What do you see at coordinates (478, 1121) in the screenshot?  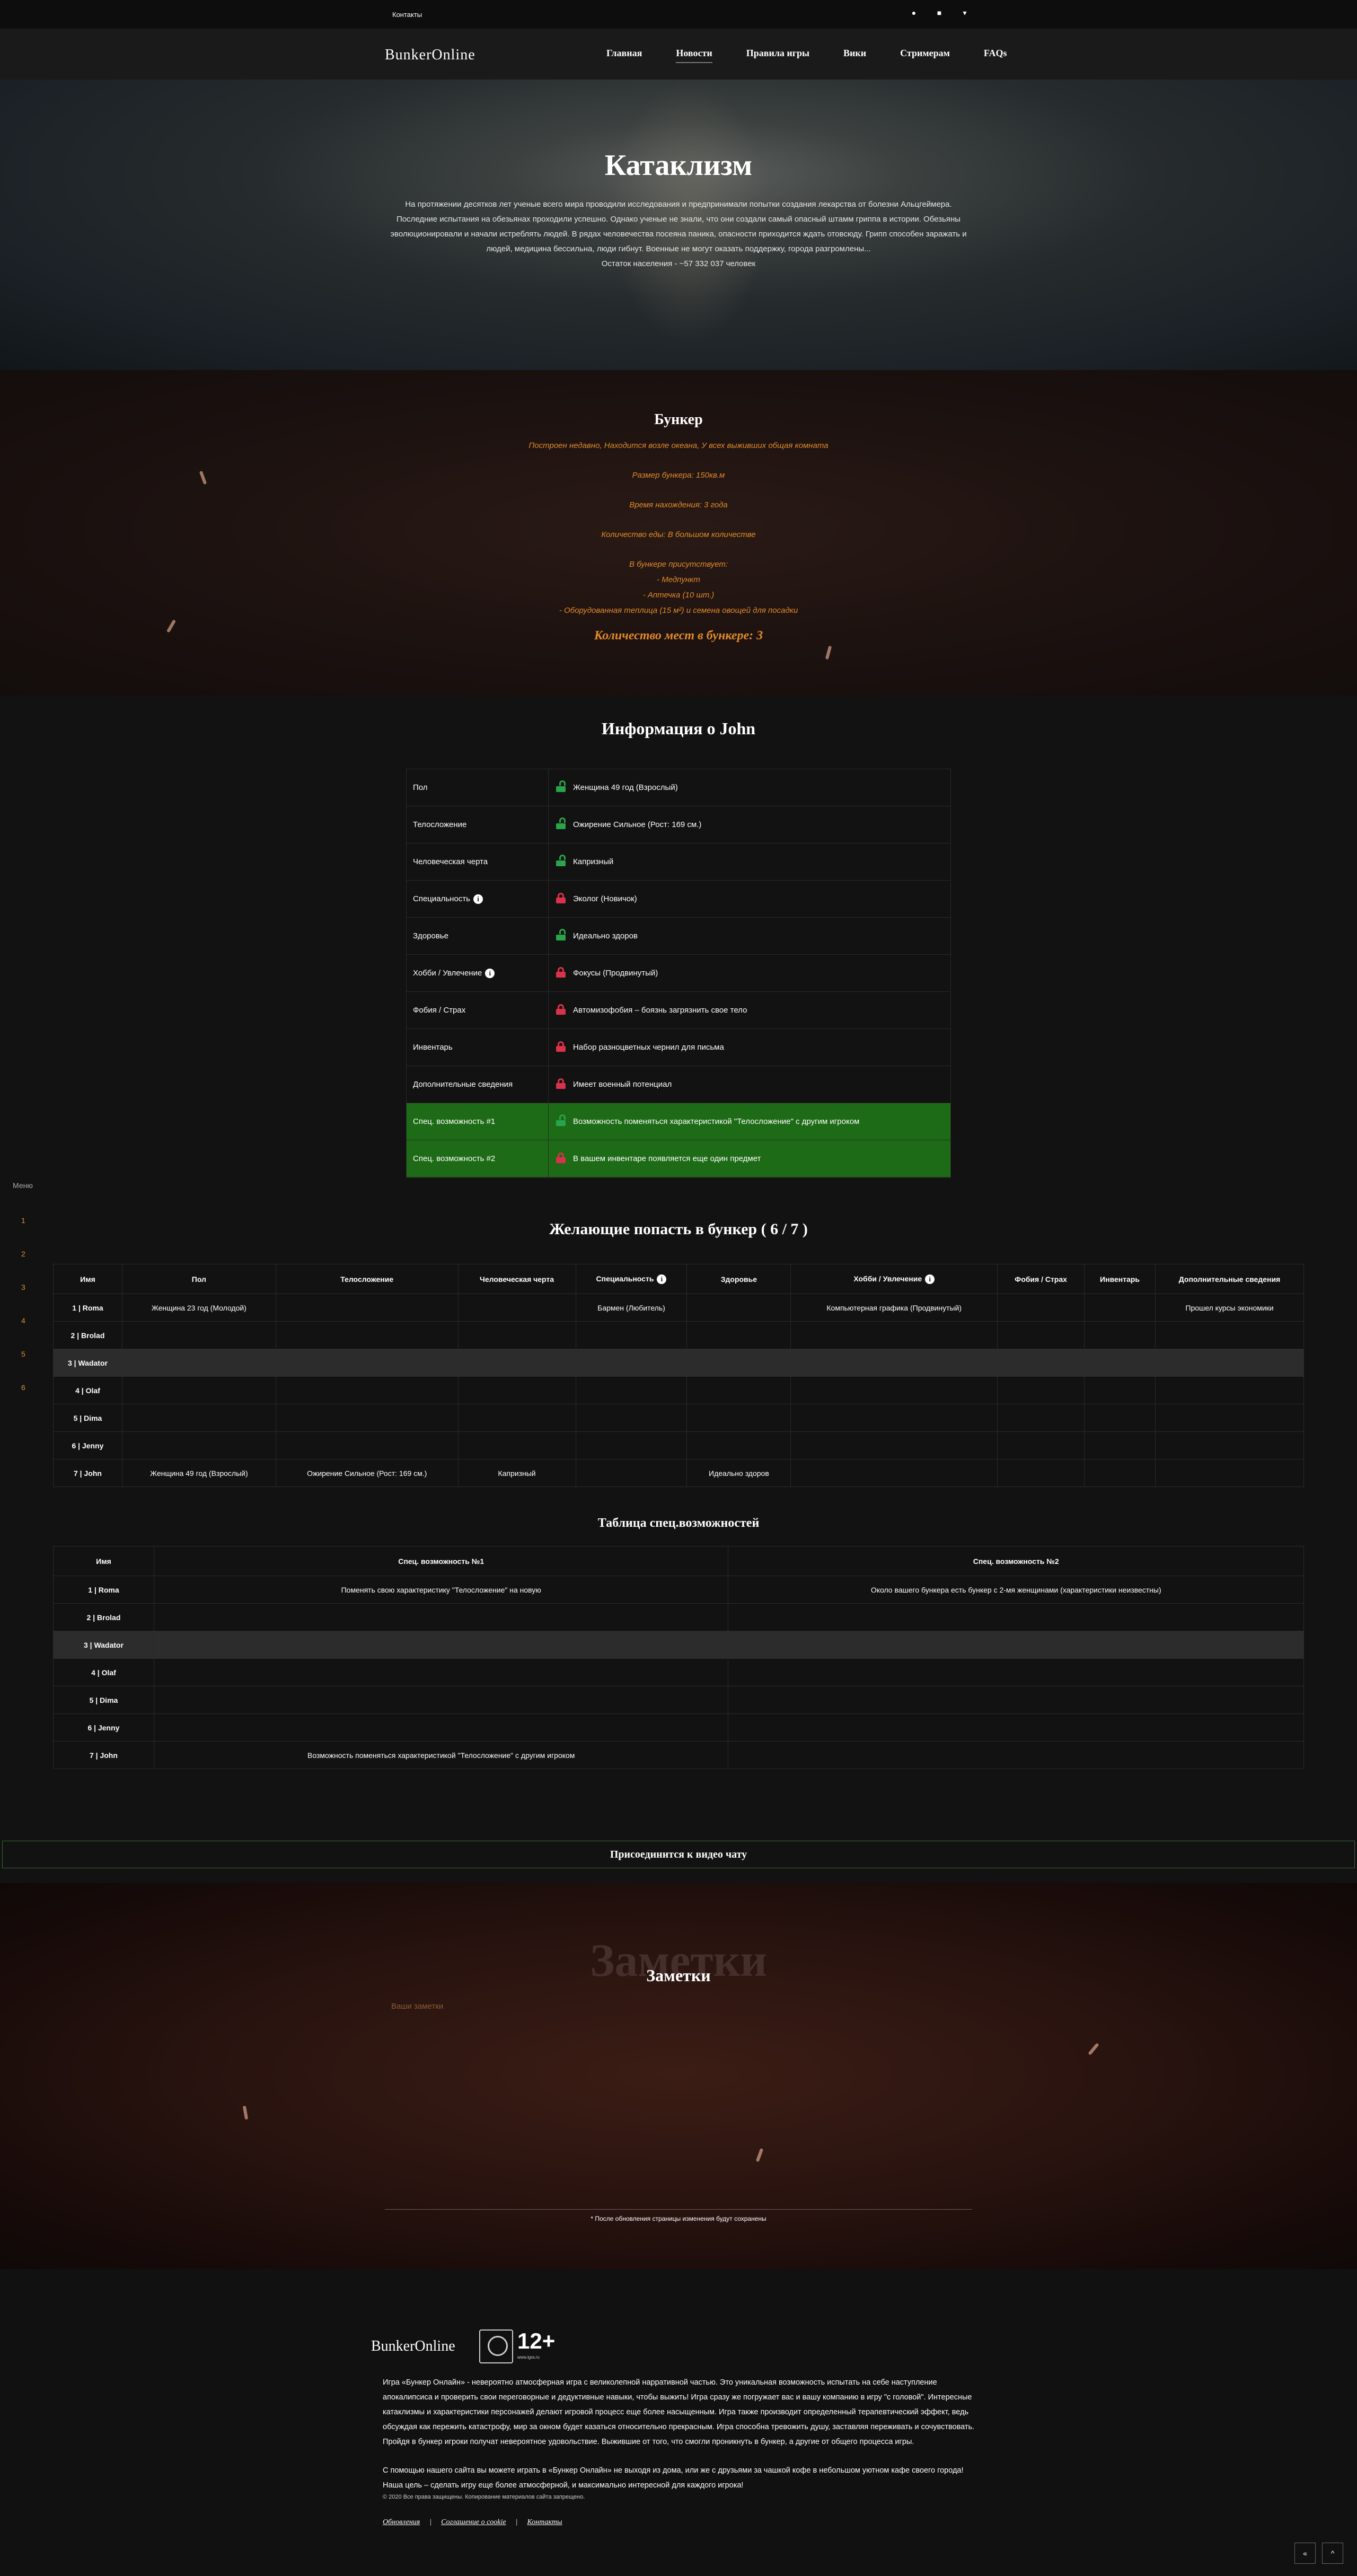 I see `info-key: Спец. возможность #1` at bounding box center [478, 1121].